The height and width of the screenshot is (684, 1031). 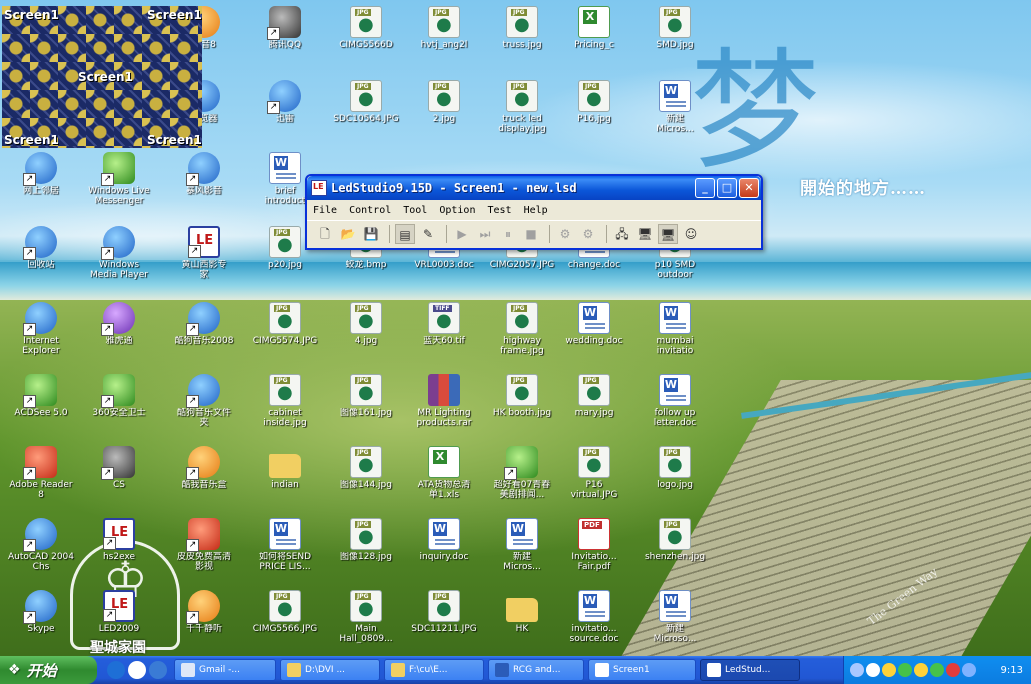 What do you see at coordinates (444, 540) in the screenshot?
I see `desktop-icon: inquiry.doc` at bounding box center [444, 540].